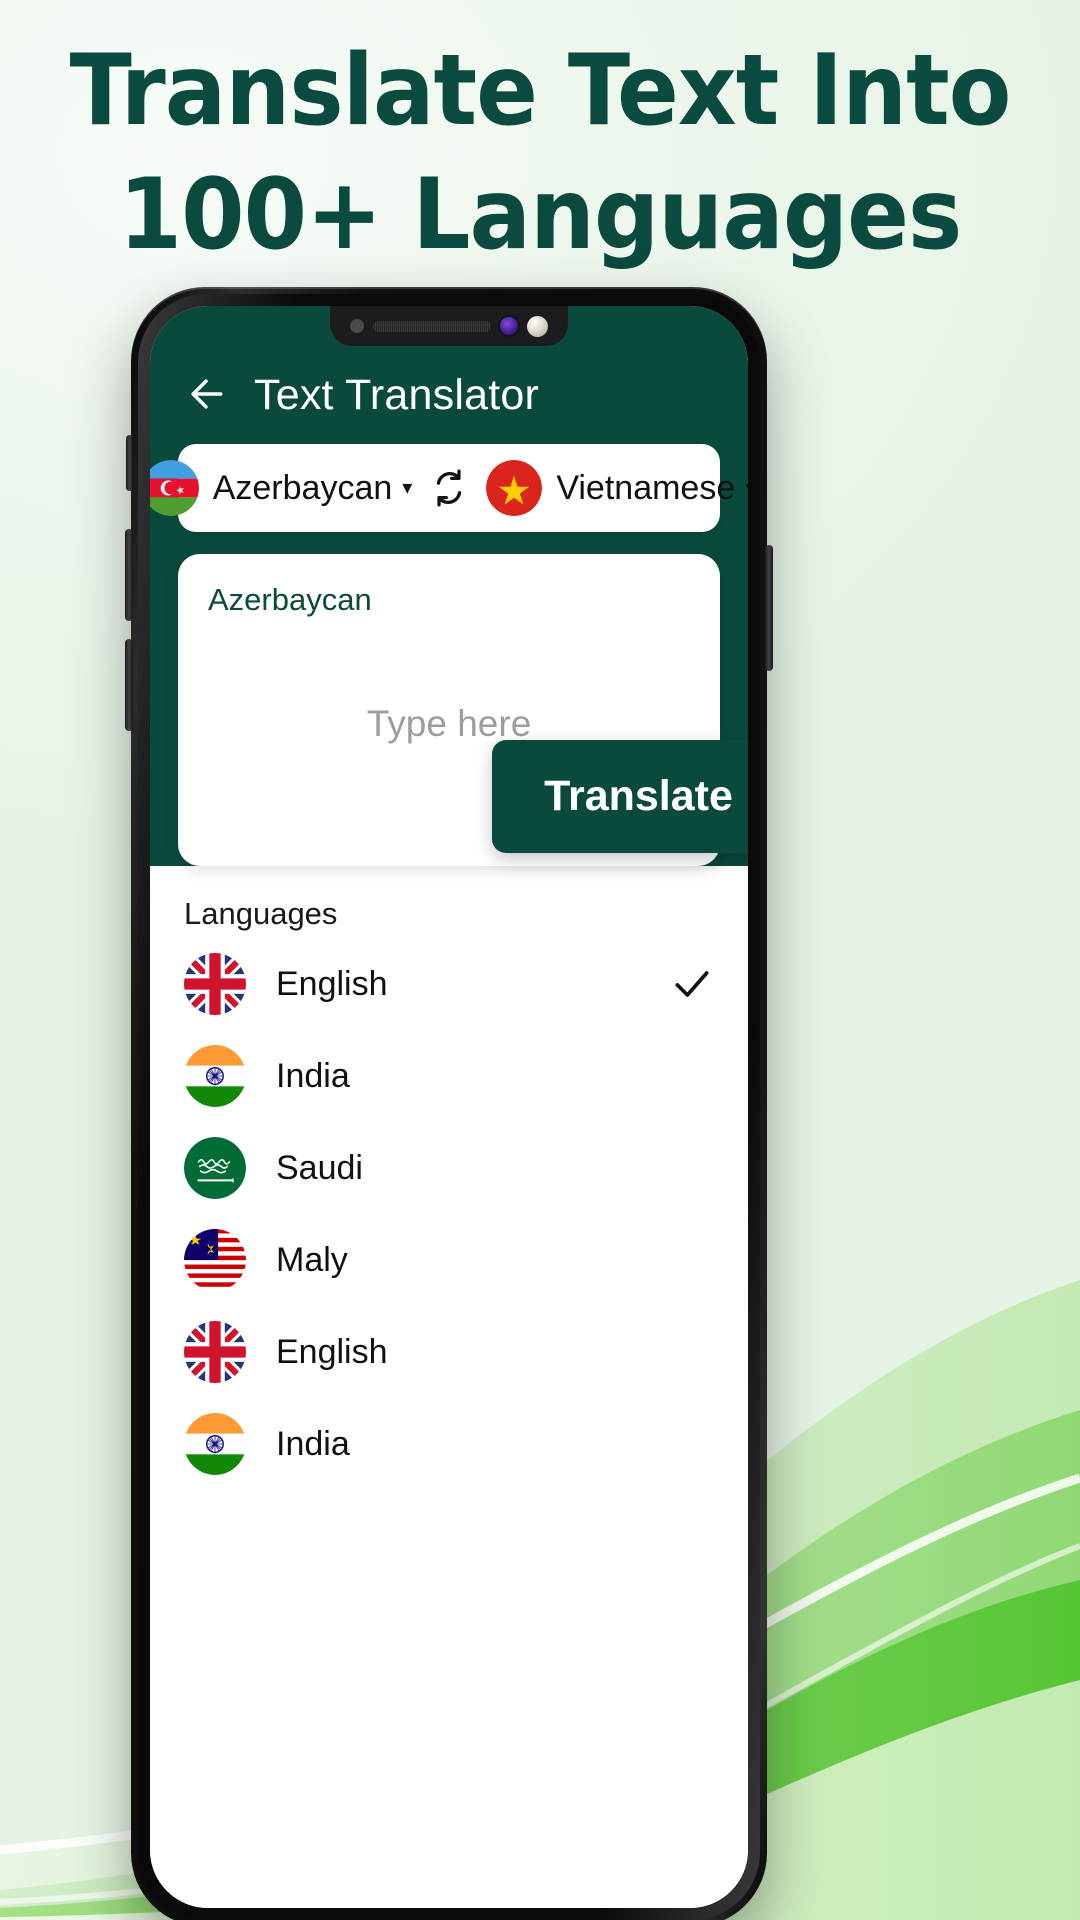  I want to click on phone-volume-down-button, so click(129, 685).